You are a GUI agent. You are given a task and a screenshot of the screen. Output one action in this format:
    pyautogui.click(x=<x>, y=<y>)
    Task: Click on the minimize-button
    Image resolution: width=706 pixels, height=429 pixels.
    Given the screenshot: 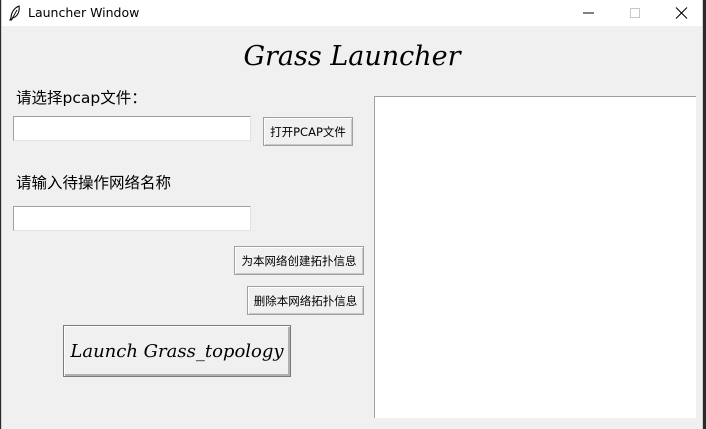 What is the action you would take?
    pyautogui.click(x=589, y=13)
    